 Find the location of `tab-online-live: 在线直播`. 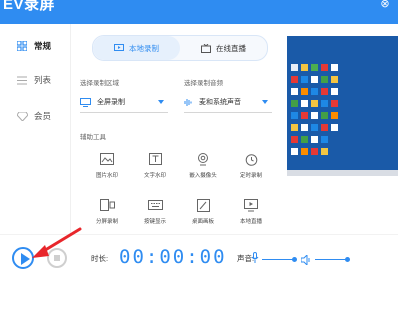

tab-online-live: 在线直播 is located at coordinates (223, 48).